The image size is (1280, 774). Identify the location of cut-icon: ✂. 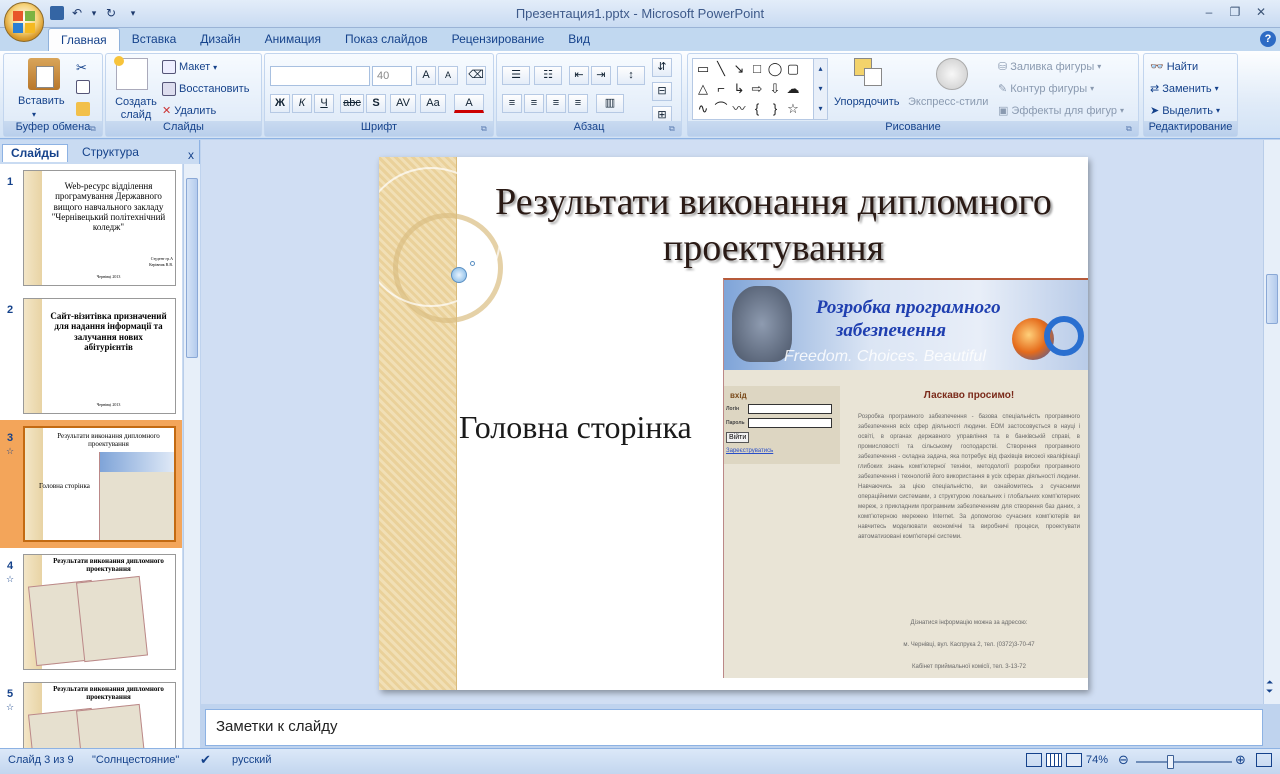
(81, 68).